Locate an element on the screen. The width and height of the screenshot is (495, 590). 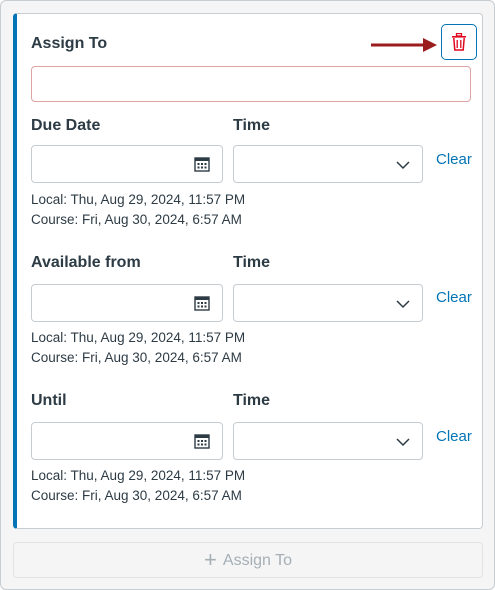
trash-icon is located at coordinates (459, 42).